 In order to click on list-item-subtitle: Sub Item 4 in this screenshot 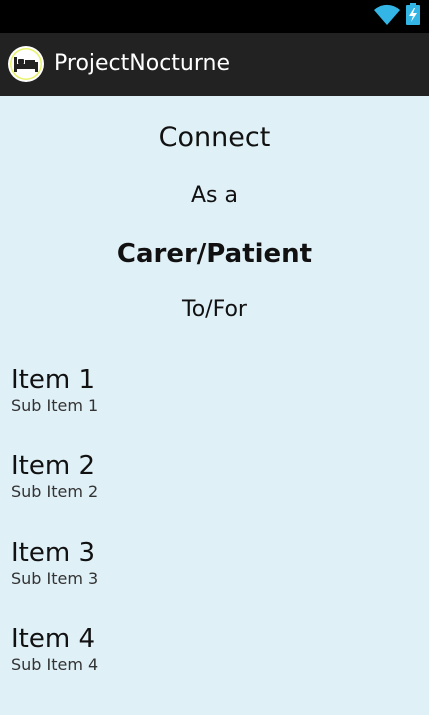, I will do `click(55, 664)`.